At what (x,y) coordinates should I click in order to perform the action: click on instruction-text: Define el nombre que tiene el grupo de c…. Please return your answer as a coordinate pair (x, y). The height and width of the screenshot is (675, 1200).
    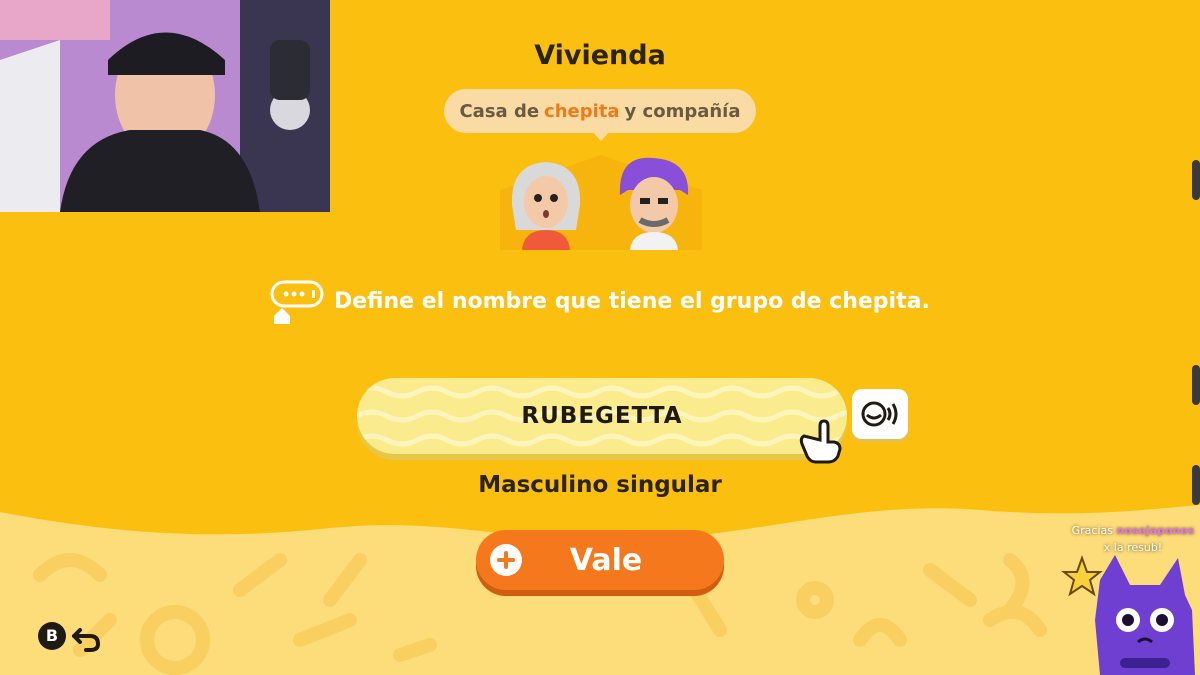
    Looking at the image, I should click on (632, 301).